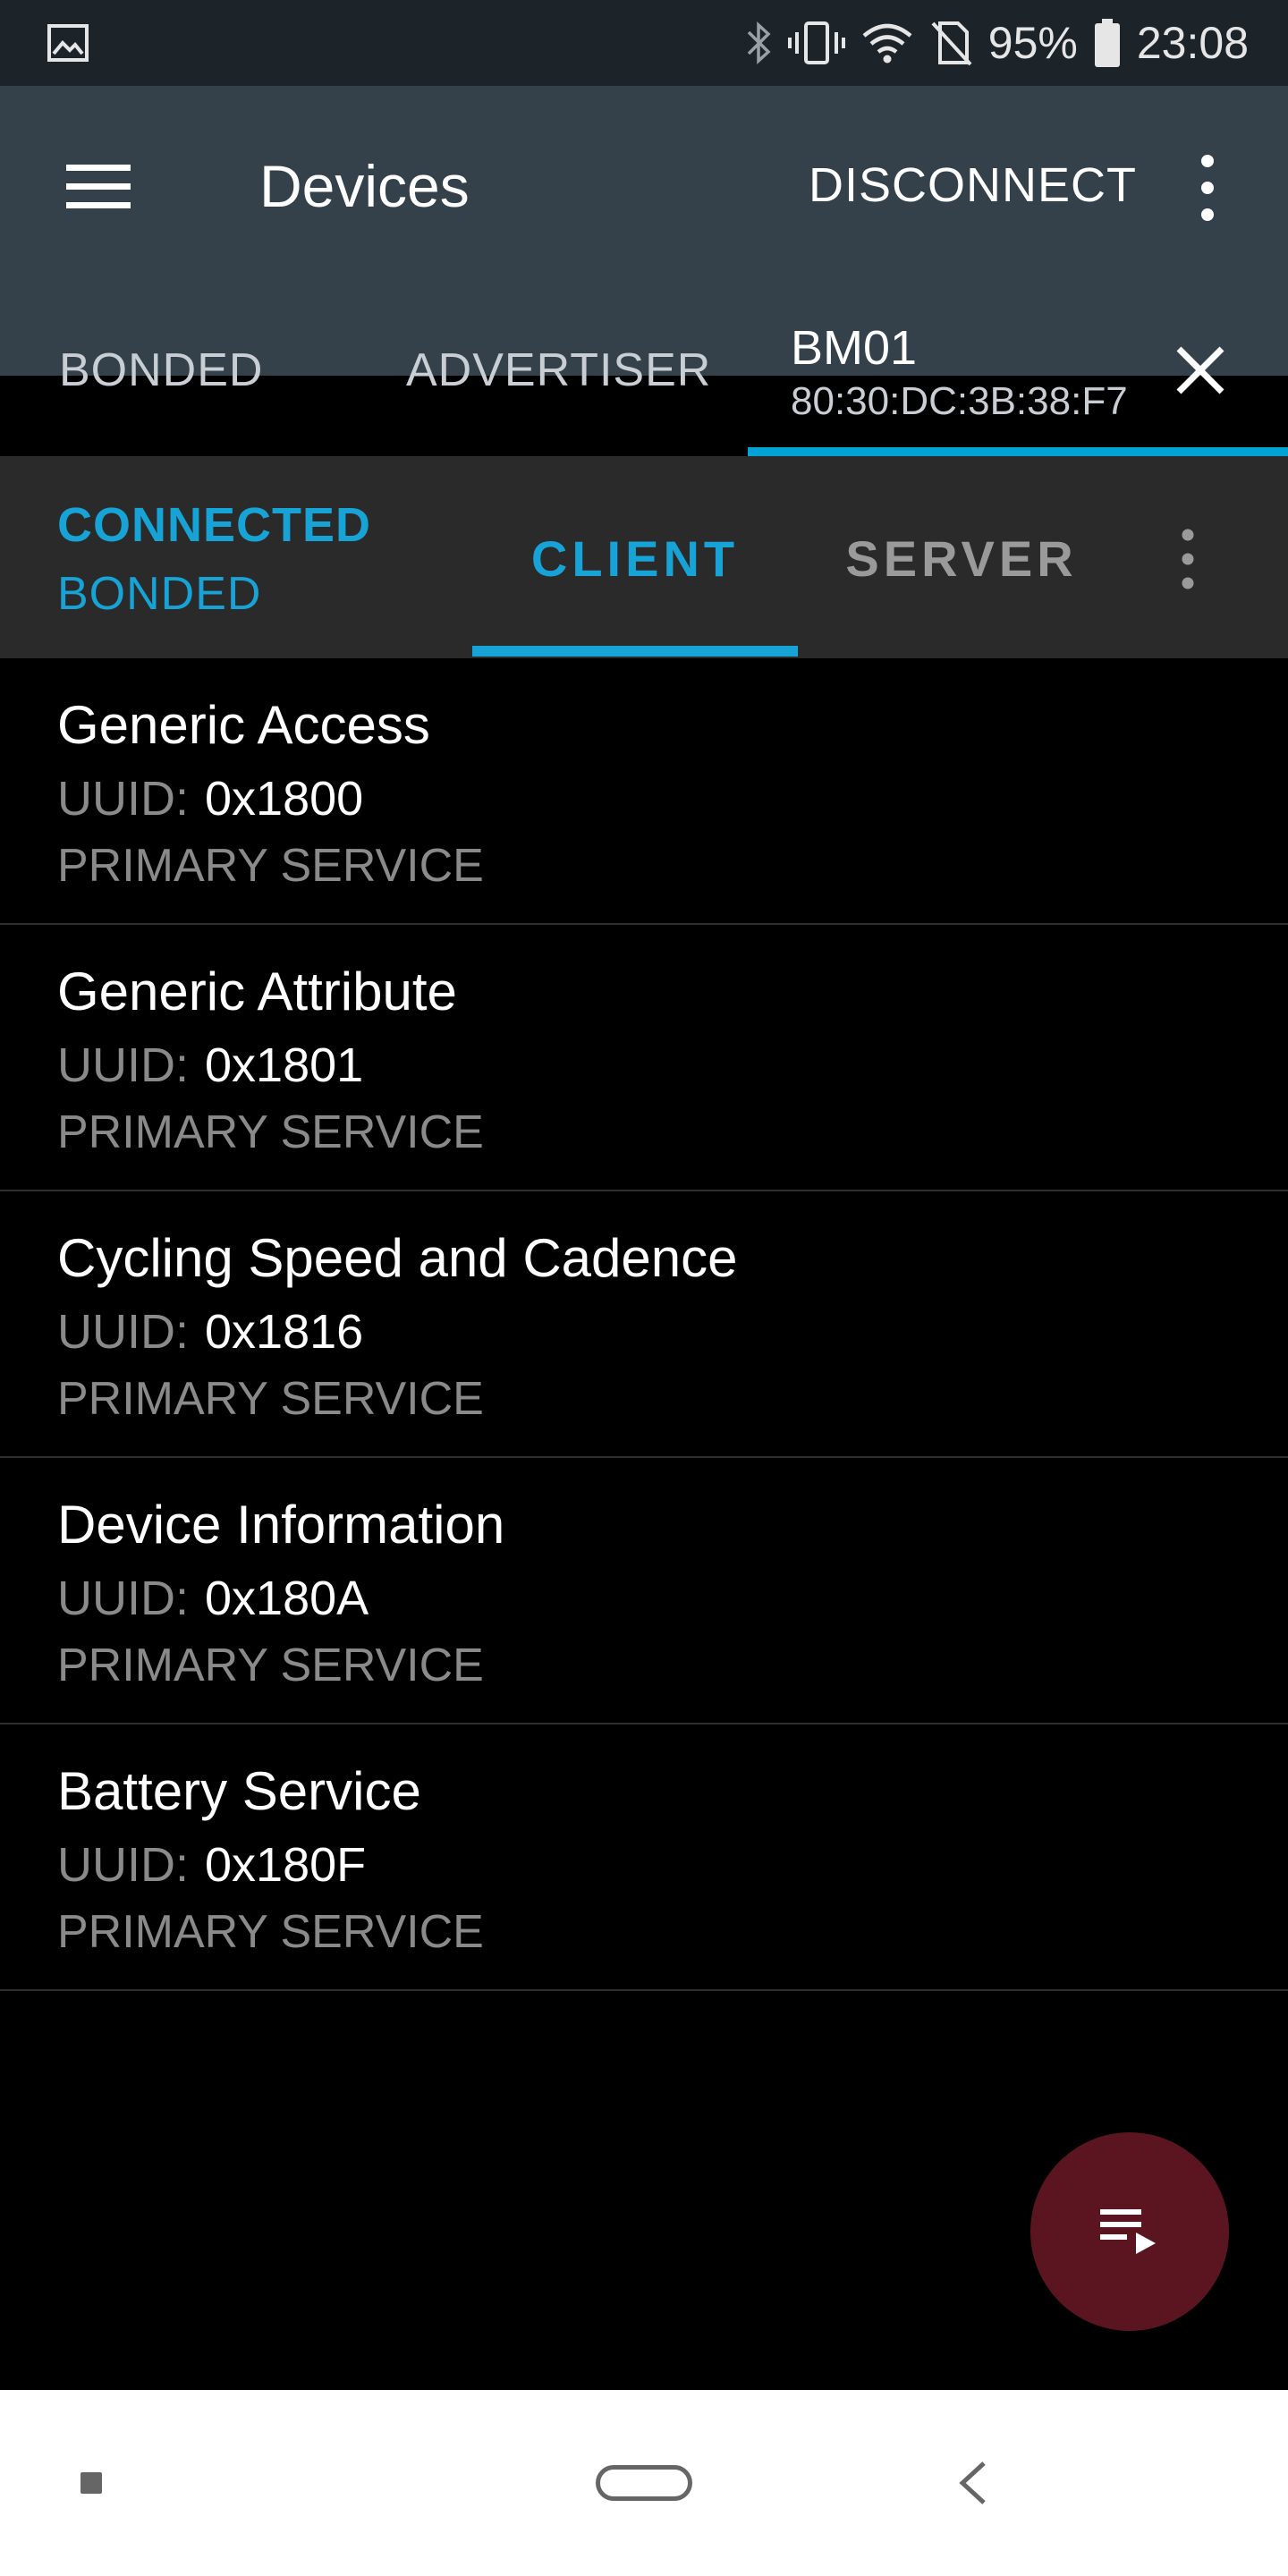  What do you see at coordinates (973, 185) in the screenshot?
I see `disconnect-button: DISCONNECT` at bounding box center [973, 185].